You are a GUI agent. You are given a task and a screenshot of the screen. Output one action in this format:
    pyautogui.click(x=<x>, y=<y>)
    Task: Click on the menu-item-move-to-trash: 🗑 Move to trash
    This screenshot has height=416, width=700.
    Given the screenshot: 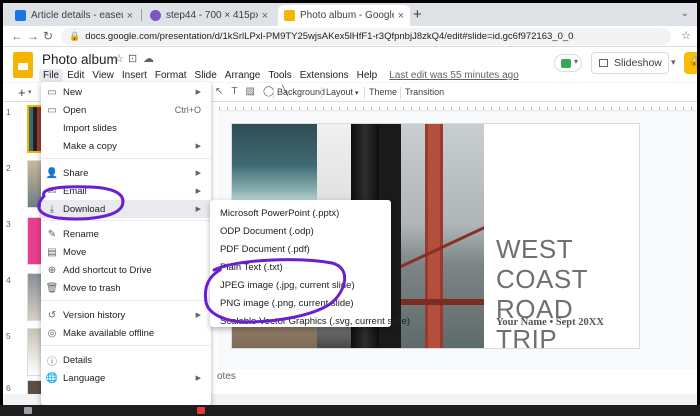 What is the action you would take?
    pyautogui.click(x=126, y=288)
    